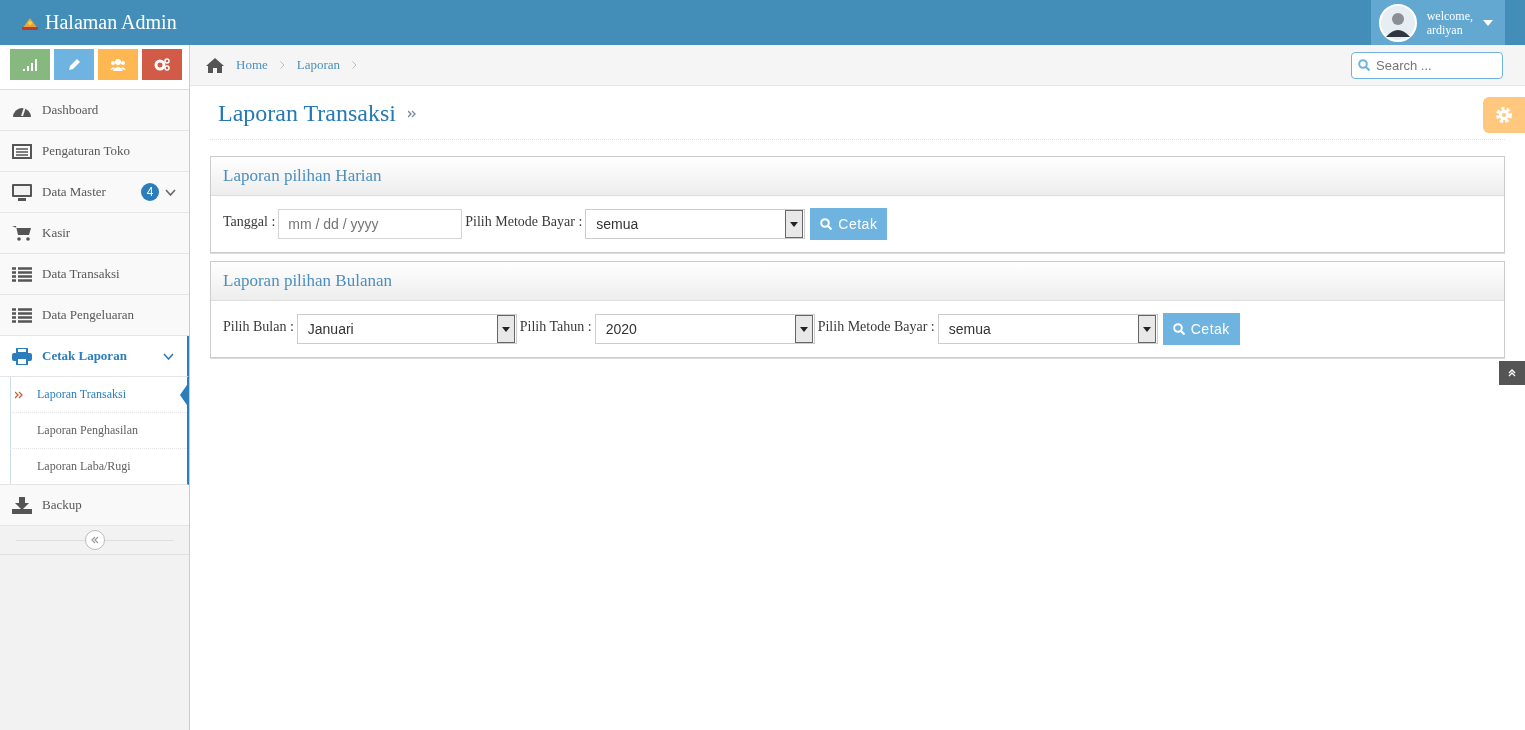 Image resolution: width=1525 pixels, height=730 pixels. What do you see at coordinates (302, 176) in the screenshot?
I see `panel-title: Laporan pilihan Harian` at bounding box center [302, 176].